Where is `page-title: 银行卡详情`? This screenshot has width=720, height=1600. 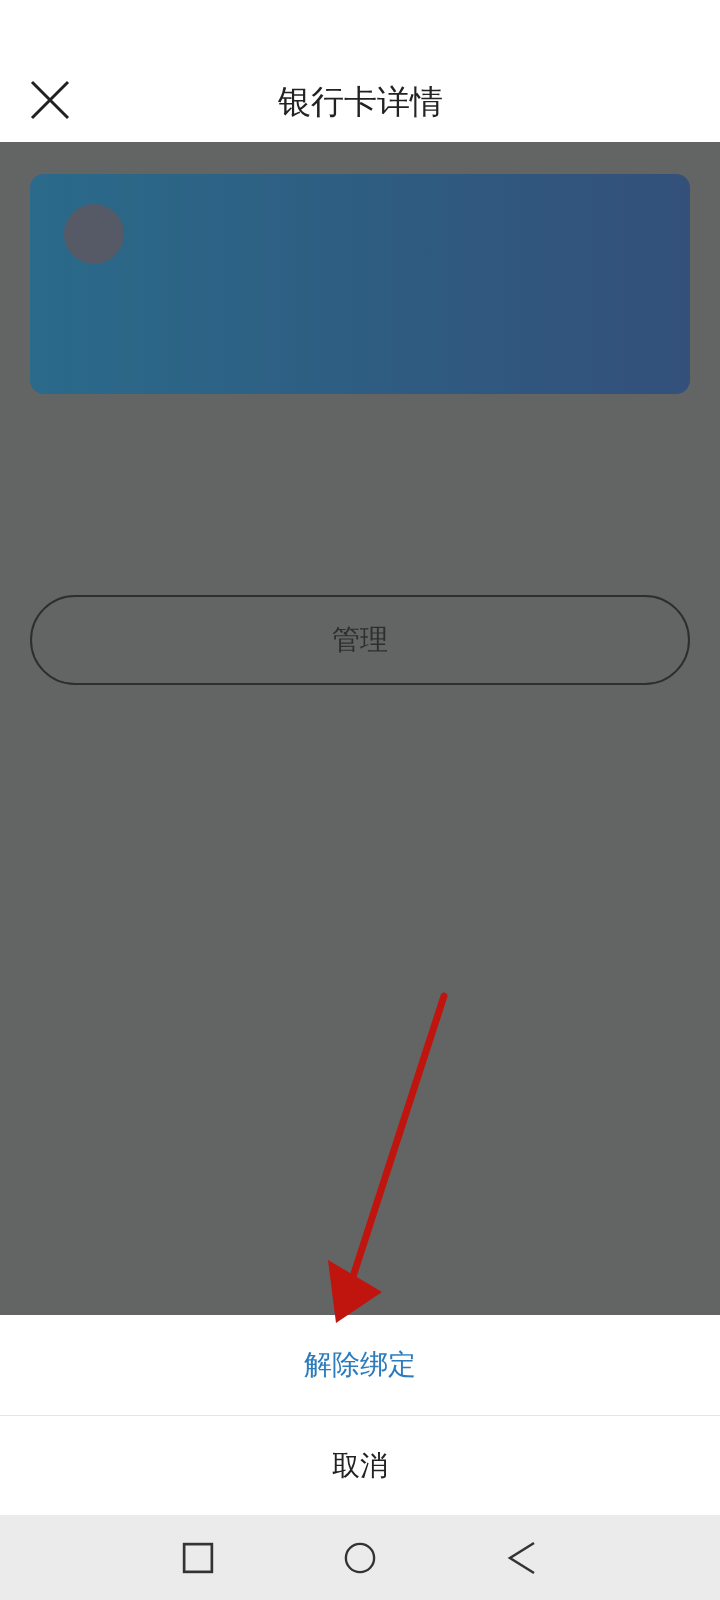
page-title: 银行卡详情 is located at coordinates (360, 101).